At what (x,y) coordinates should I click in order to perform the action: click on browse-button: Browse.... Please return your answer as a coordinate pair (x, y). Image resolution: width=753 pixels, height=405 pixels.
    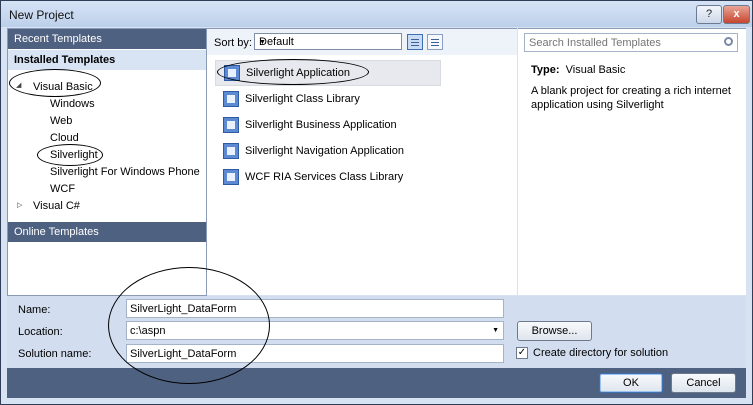
    Looking at the image, I should click on (554, 331).